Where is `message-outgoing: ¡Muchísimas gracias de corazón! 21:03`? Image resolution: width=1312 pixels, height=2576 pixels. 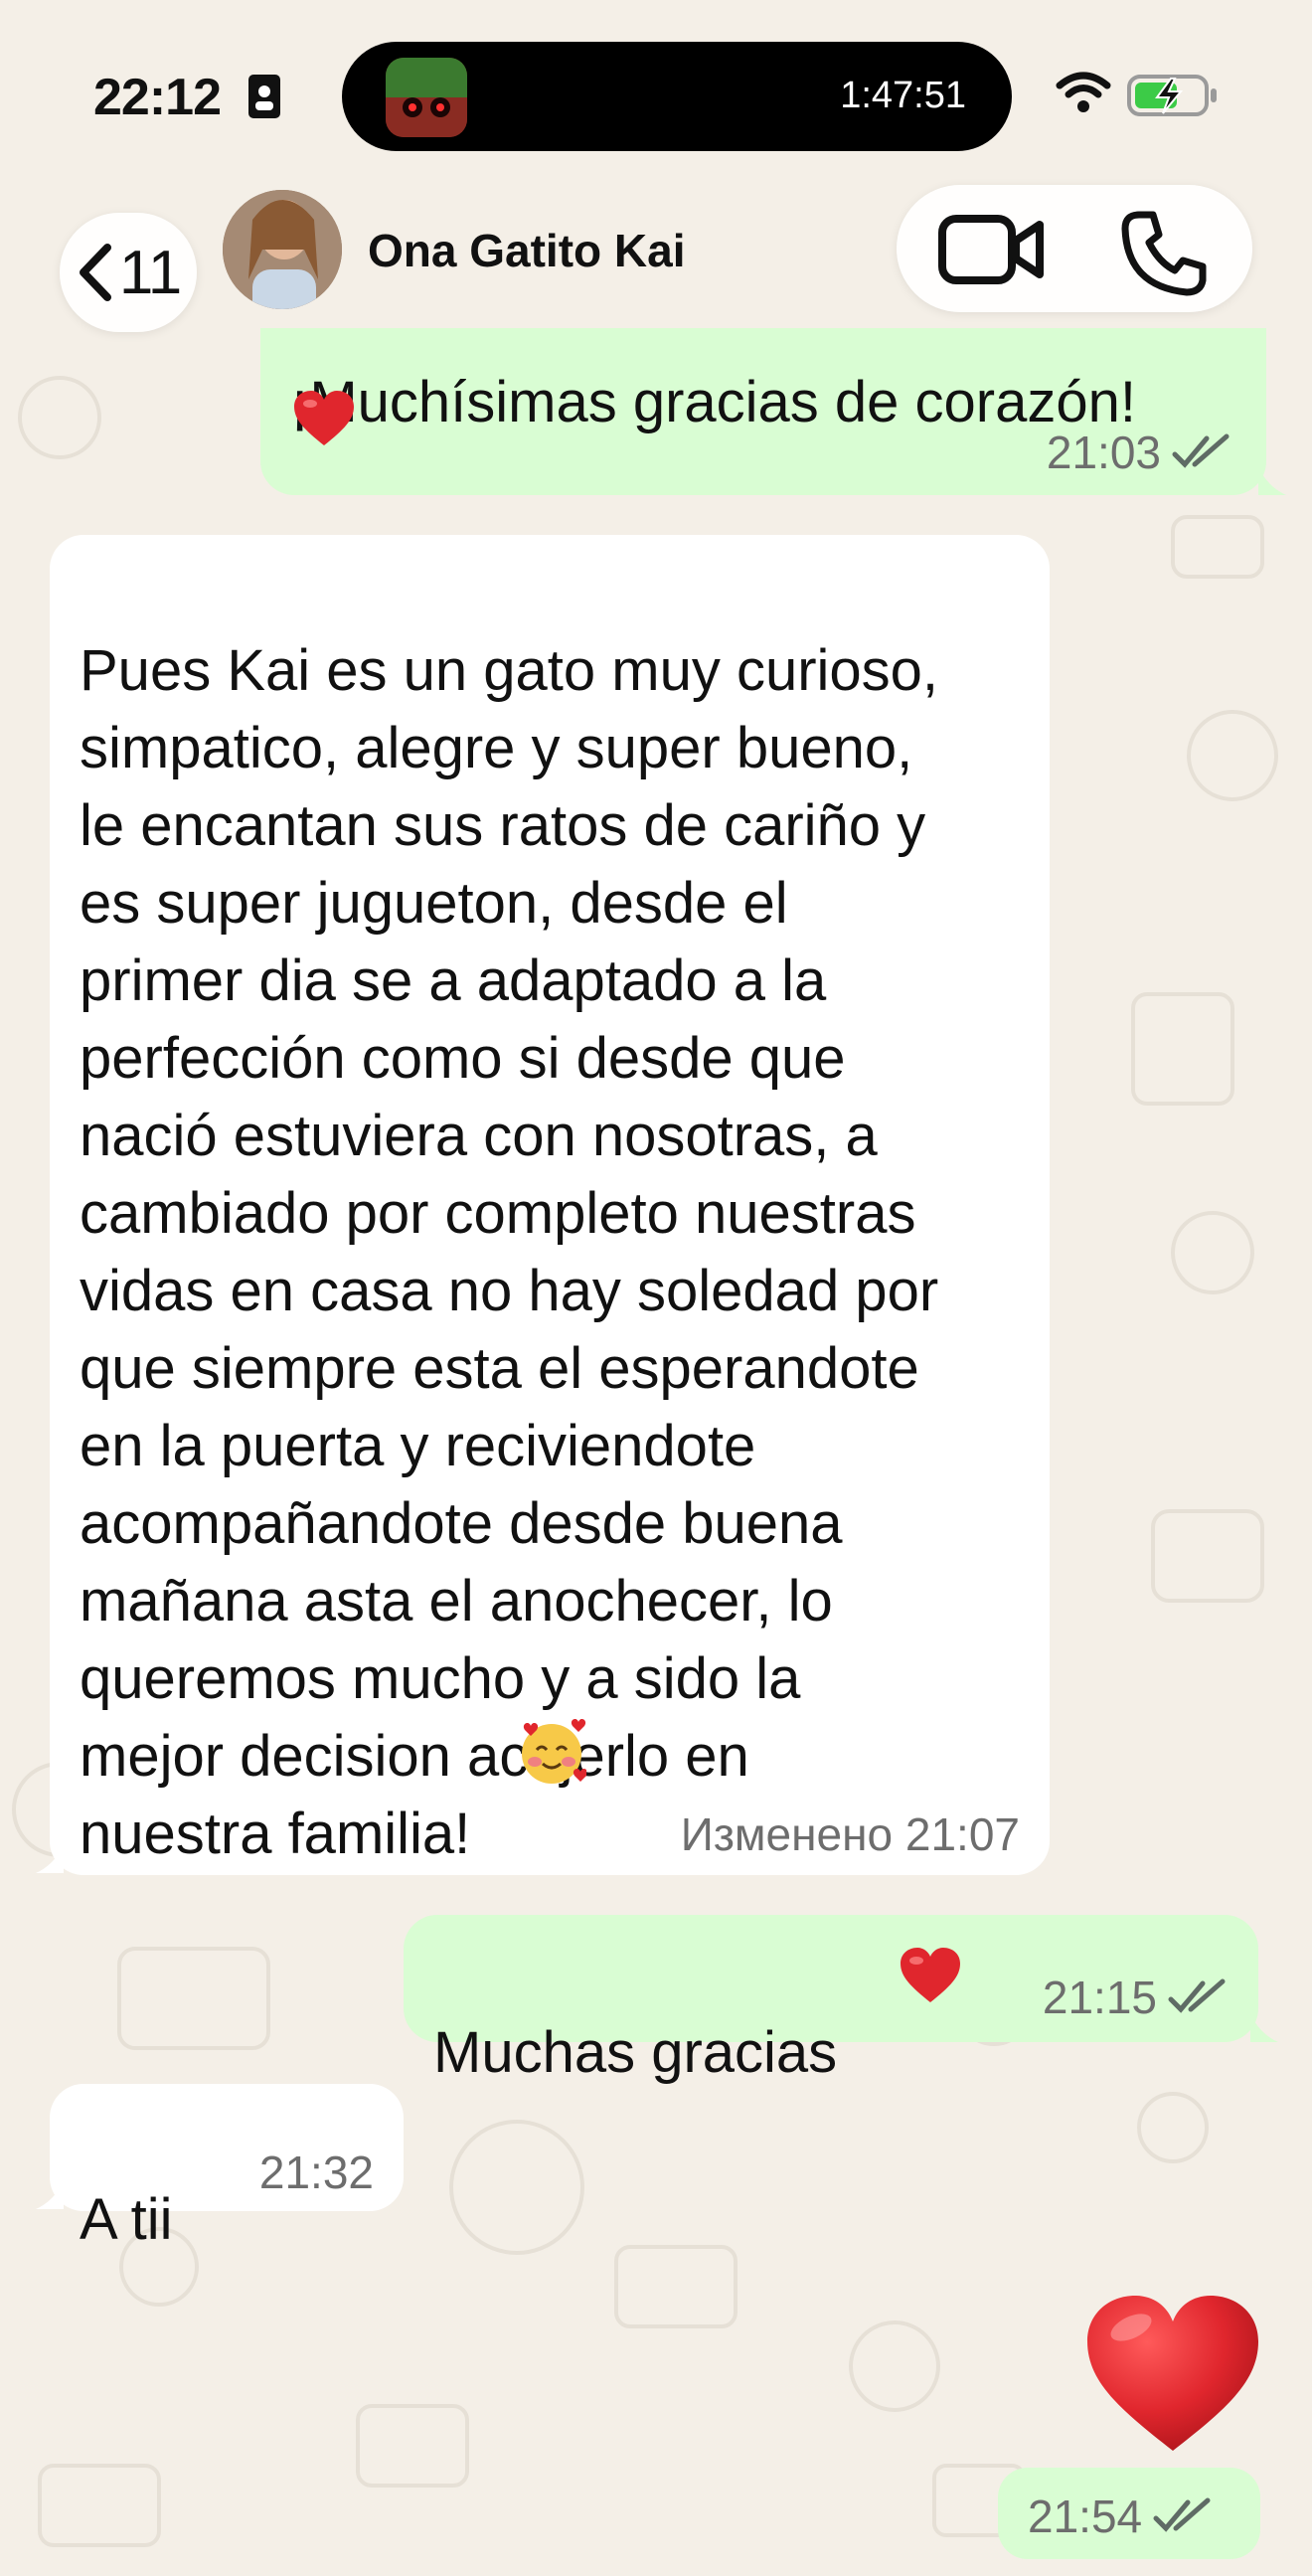
message-outgoing: ¡Muchísimas gracias de corazón! 21:03 is located at coordinates (763, 411).